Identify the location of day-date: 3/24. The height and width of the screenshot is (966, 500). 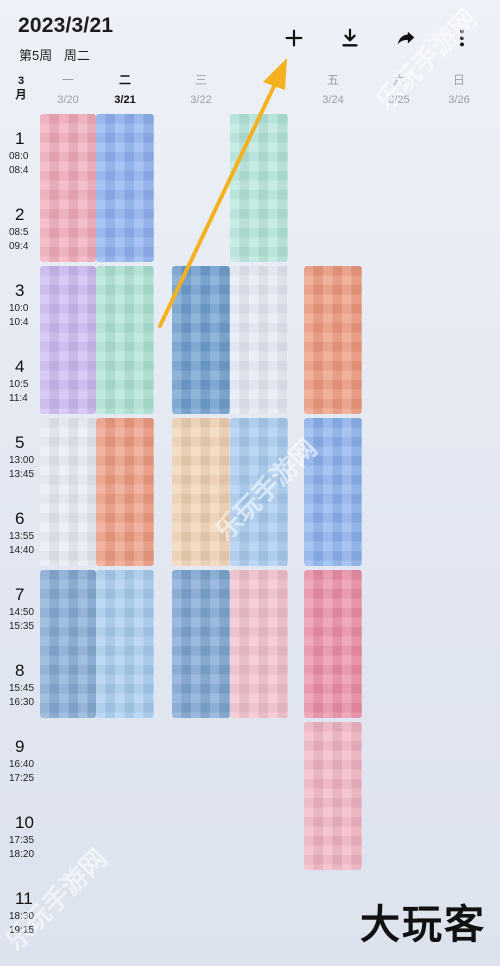
(333, 100).